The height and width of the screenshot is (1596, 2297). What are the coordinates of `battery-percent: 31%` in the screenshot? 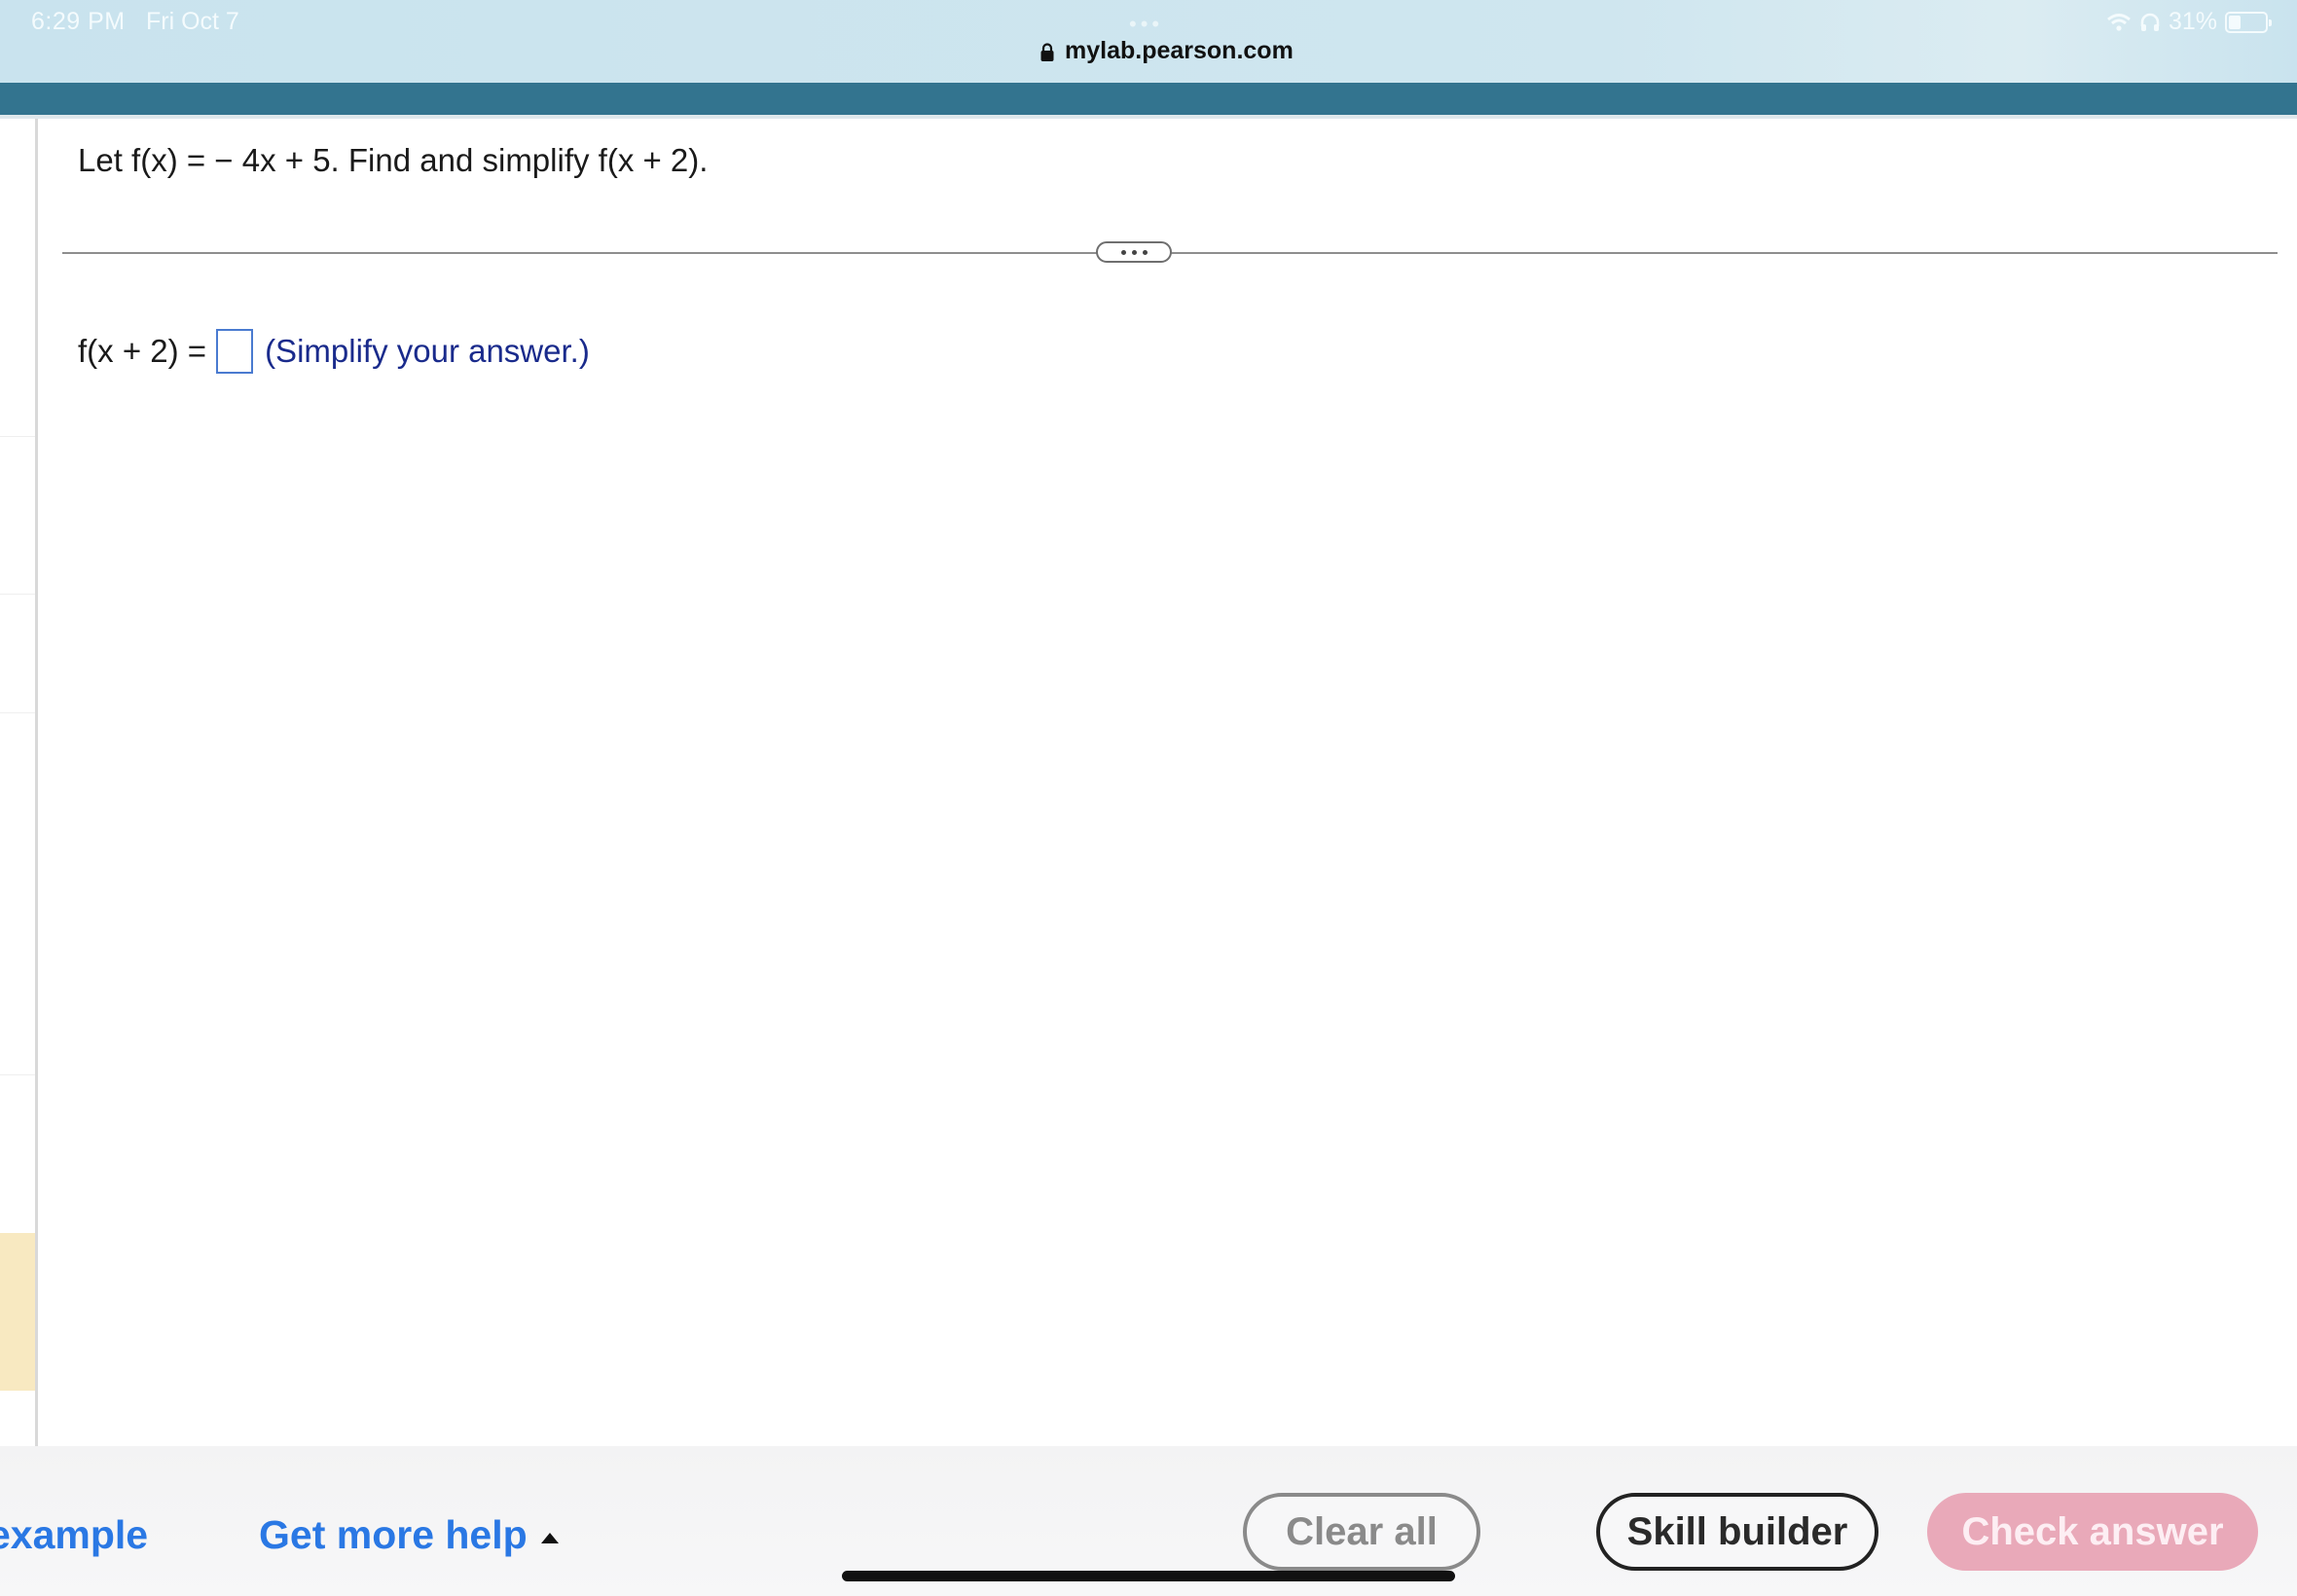 It's located at (2192, 21).